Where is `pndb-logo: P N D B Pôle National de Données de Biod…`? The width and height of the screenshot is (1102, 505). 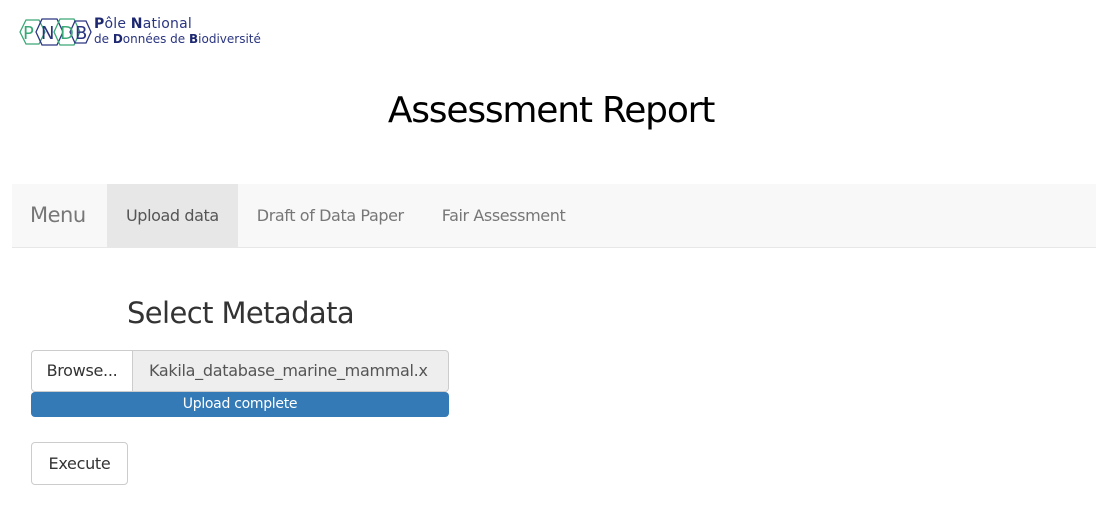 pndb-logo: P N D B Pôle National de Données de Biod… is located at coordinates (142, 33).